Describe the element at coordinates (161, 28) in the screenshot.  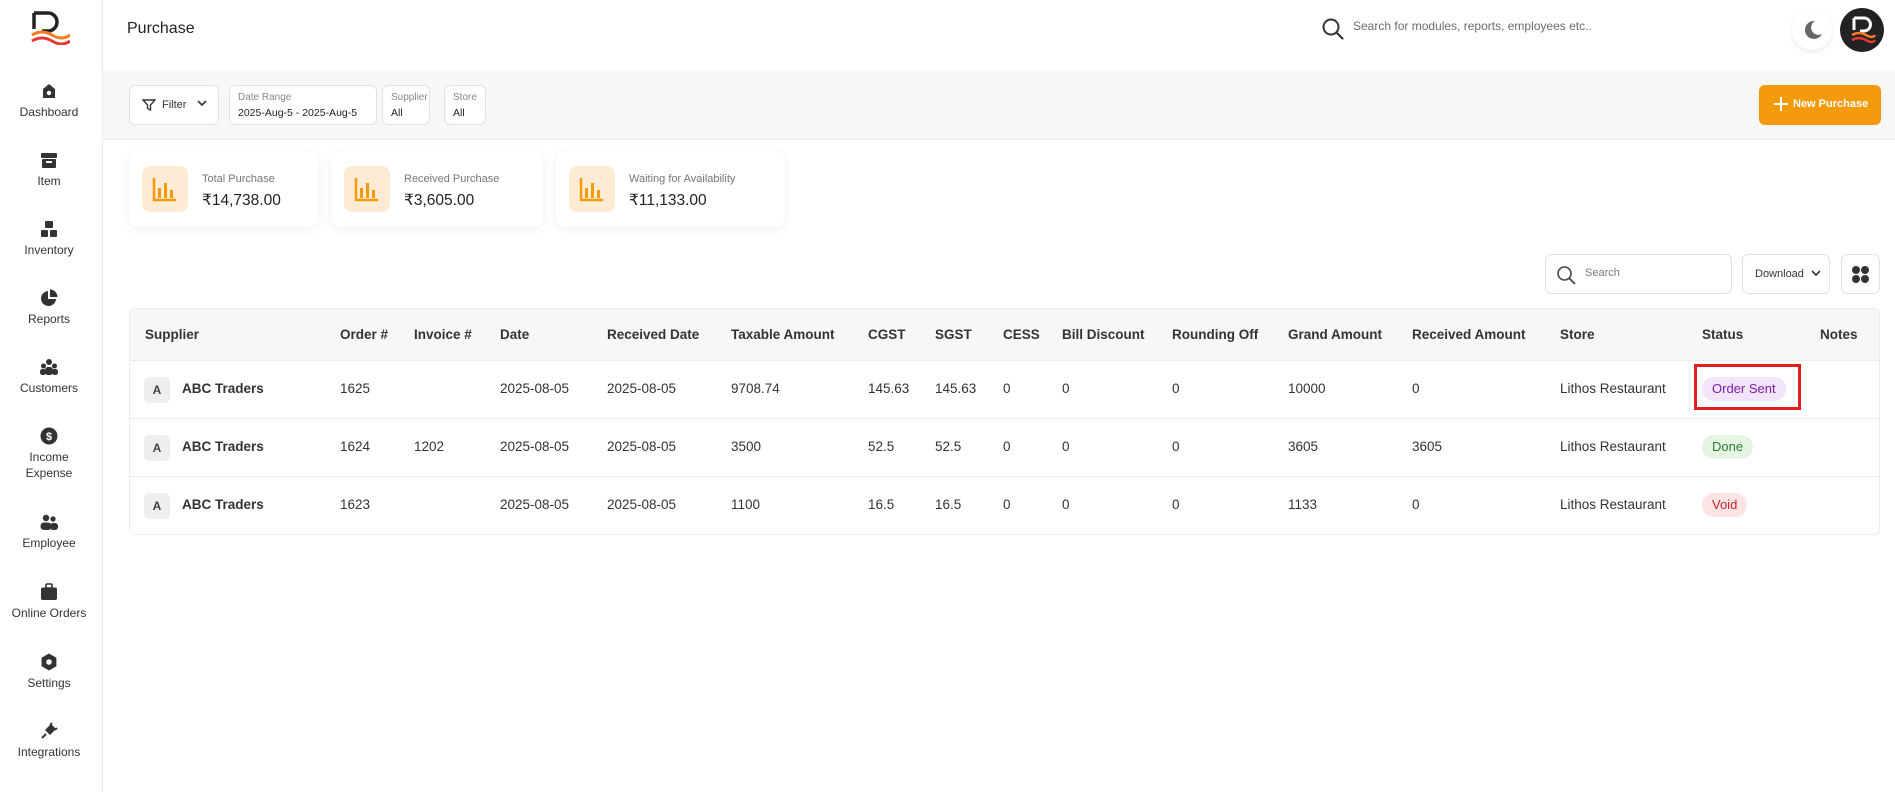
I see `page-title: Purchase` at that location.